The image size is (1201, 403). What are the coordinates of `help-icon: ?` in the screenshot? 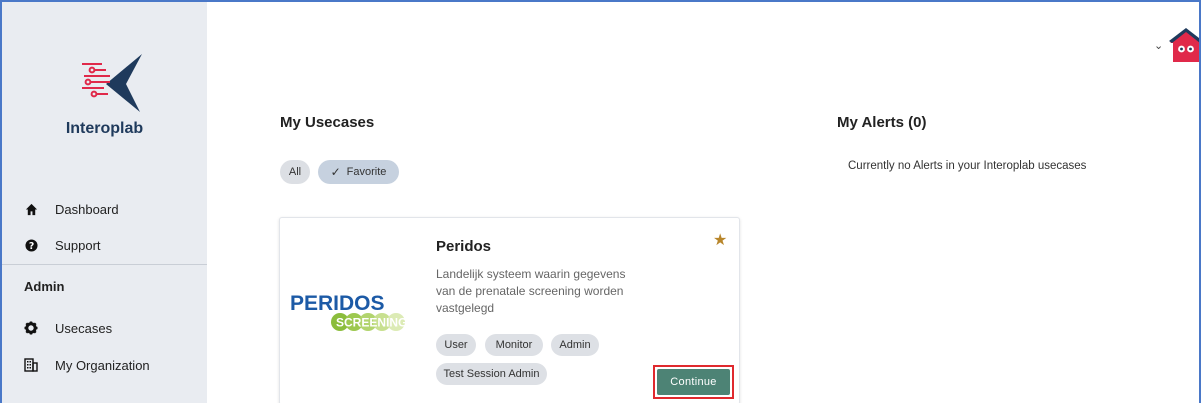 It's located at (31, 245).